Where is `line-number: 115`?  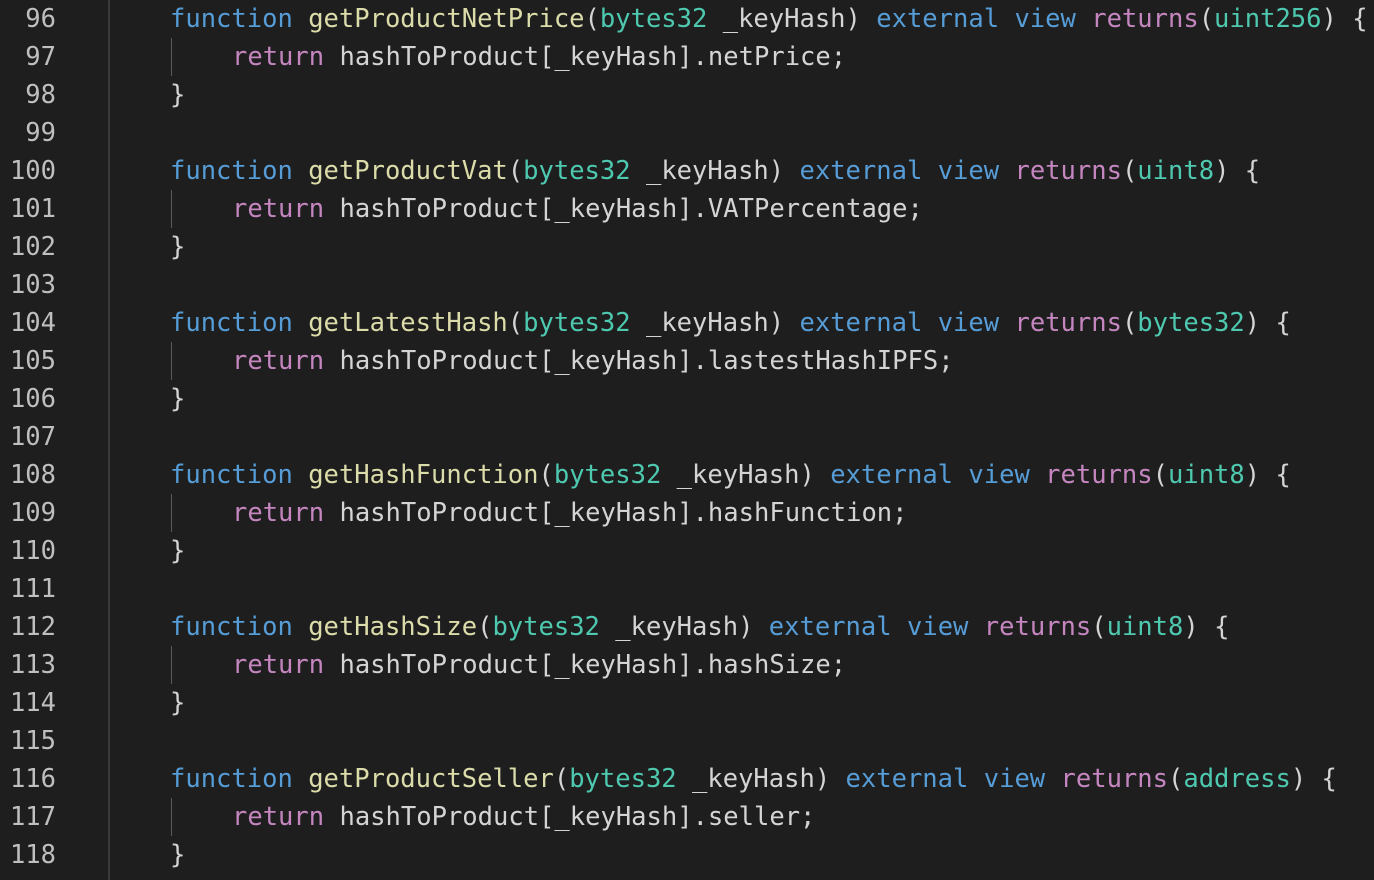
line-number: 115 is located at coordinates (32, 741).